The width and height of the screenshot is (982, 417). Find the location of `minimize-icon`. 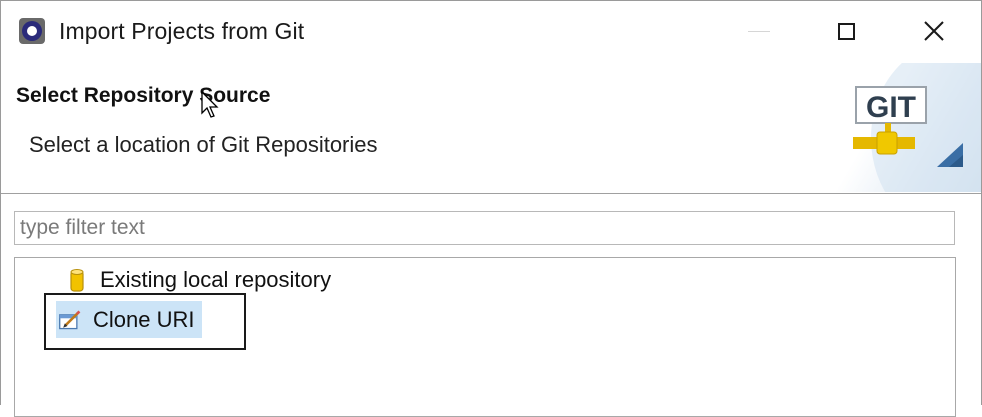

minimize-icon is located at coordinates (759, 31).